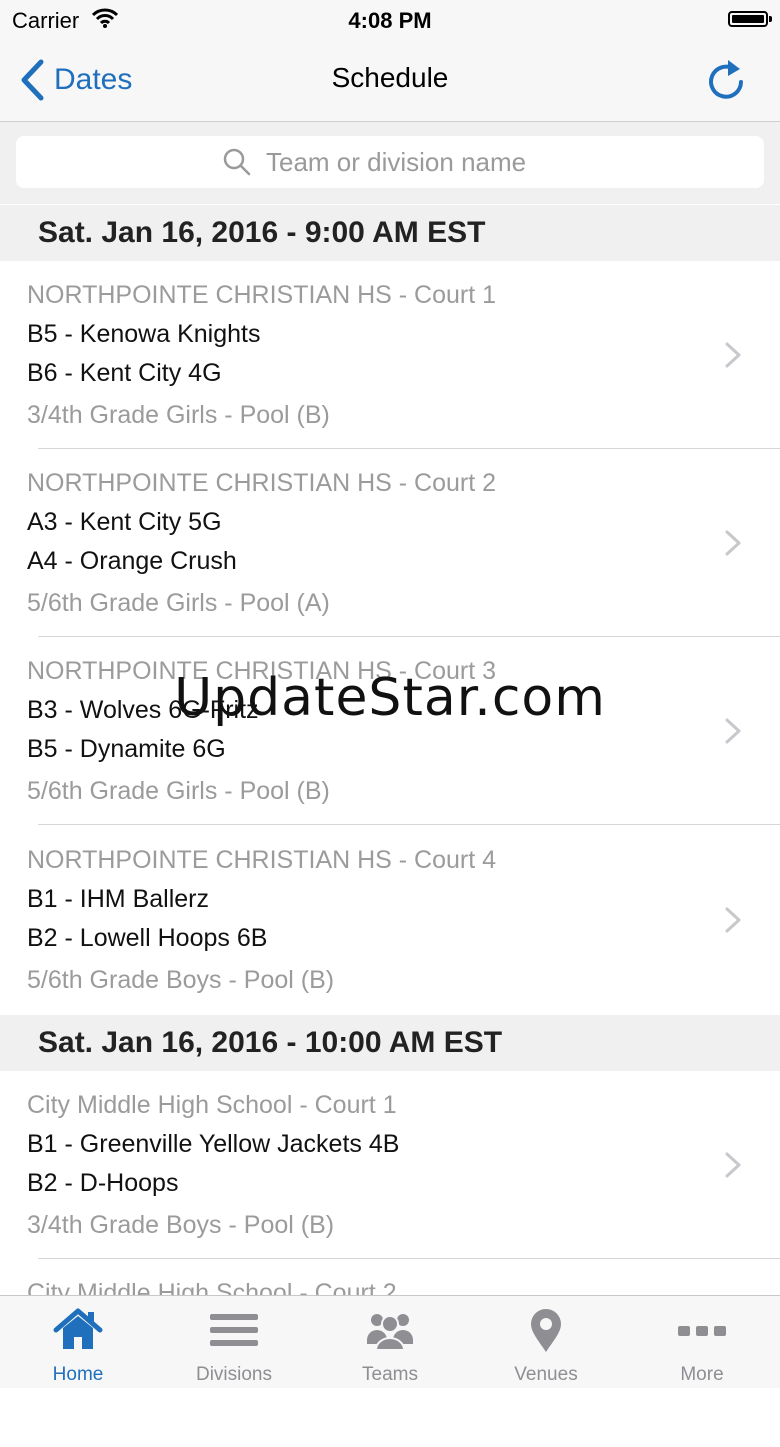  Describe the element at coordinates (411, 162) in the screenshot. I see `search-input` at that location.